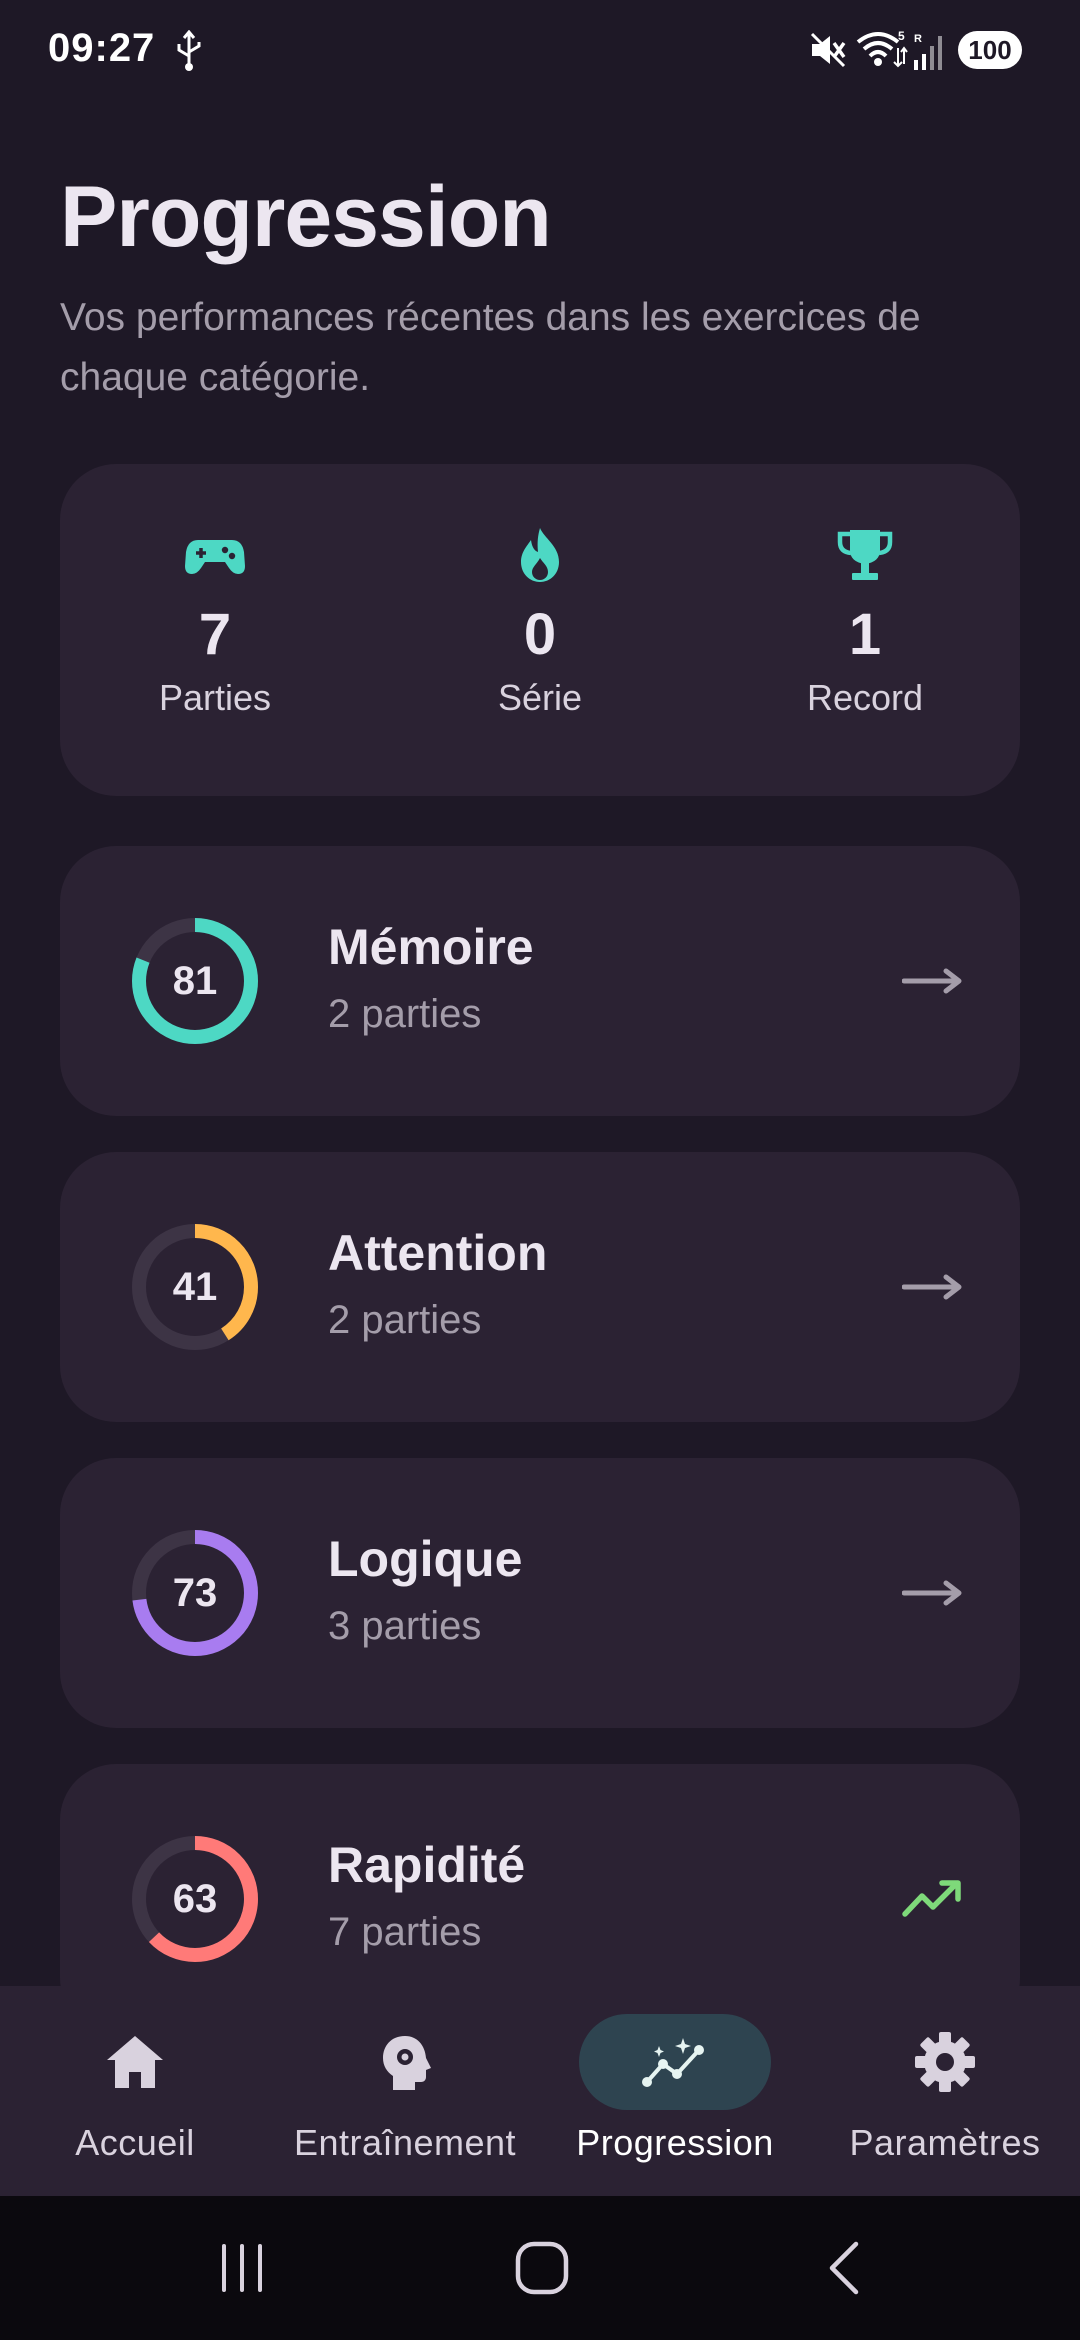 The height and width of the screenshot is (2340, 1080). I want to click on wifi-icon: 5, so click(882, 48).